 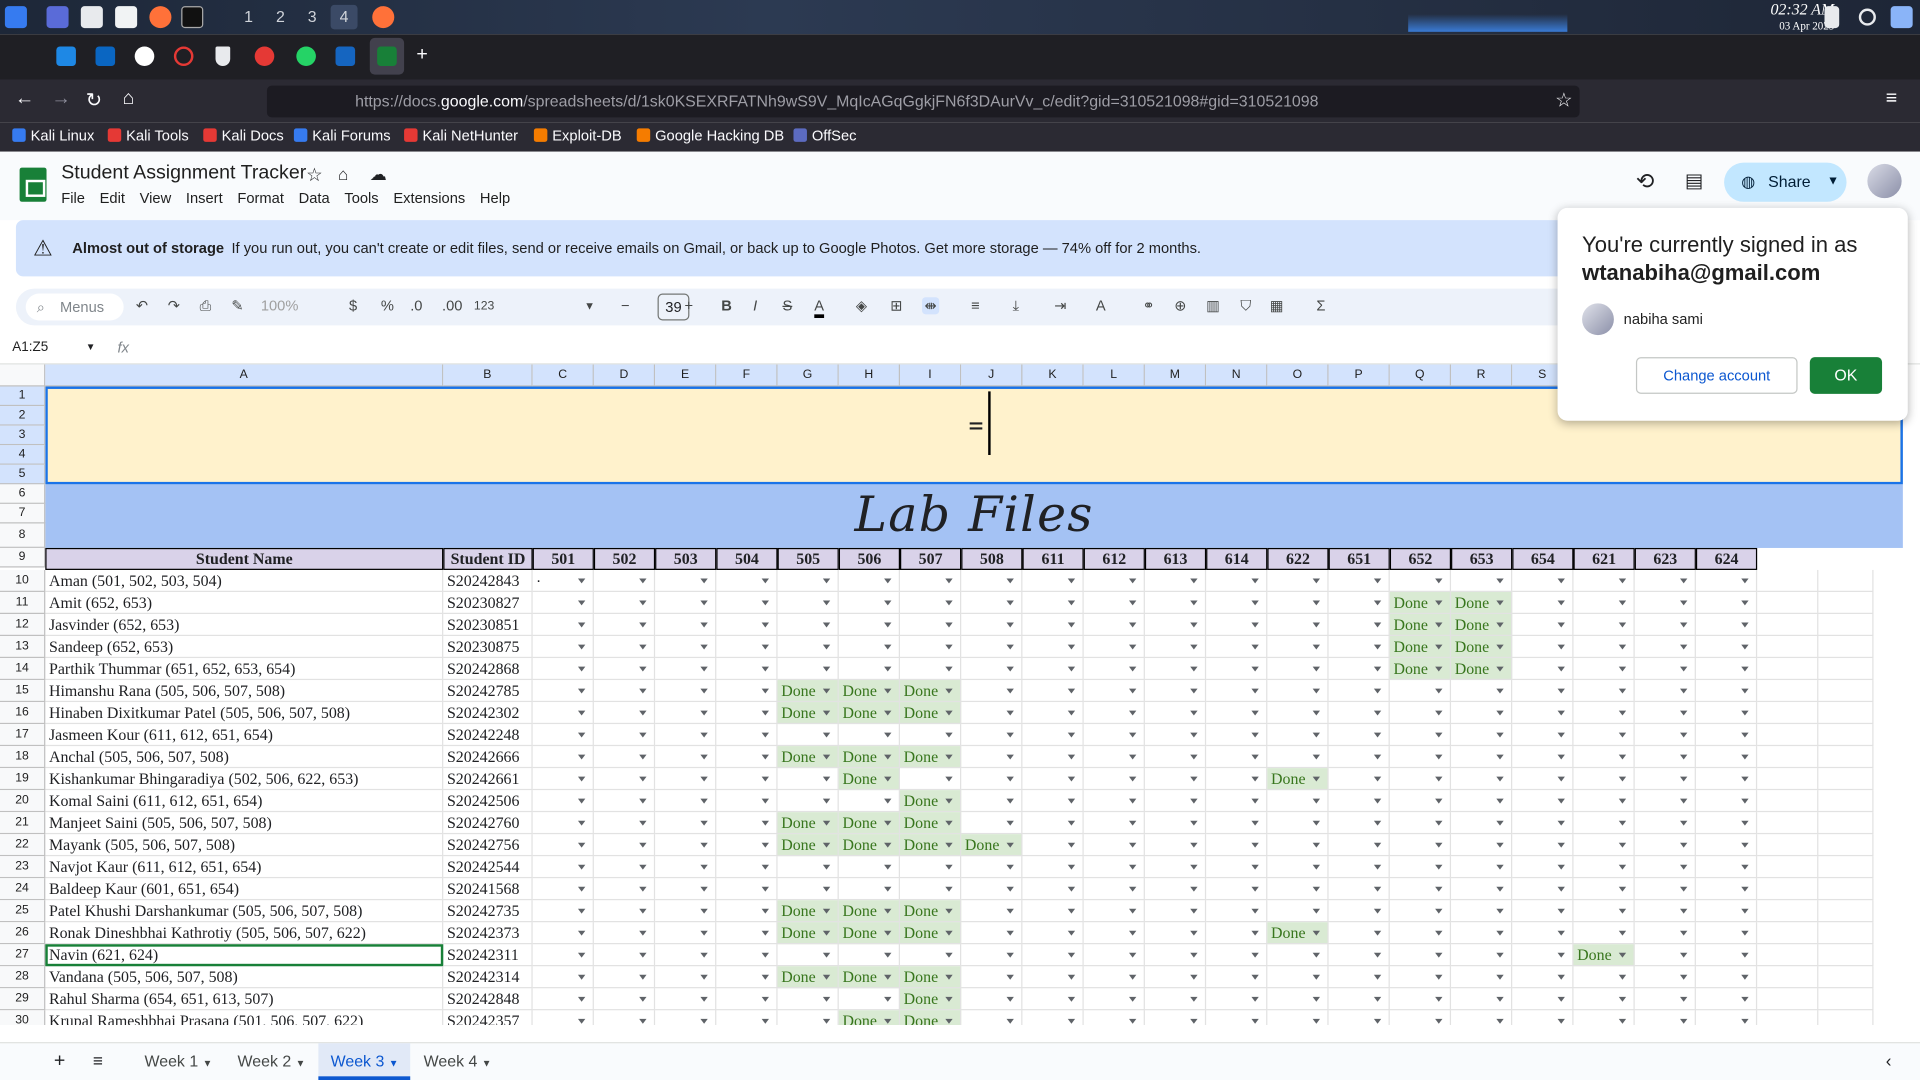 What do you see at coordinates (23, 735) in the screenshot?
I see `row-header: 17` at bounding box center [23, 735].